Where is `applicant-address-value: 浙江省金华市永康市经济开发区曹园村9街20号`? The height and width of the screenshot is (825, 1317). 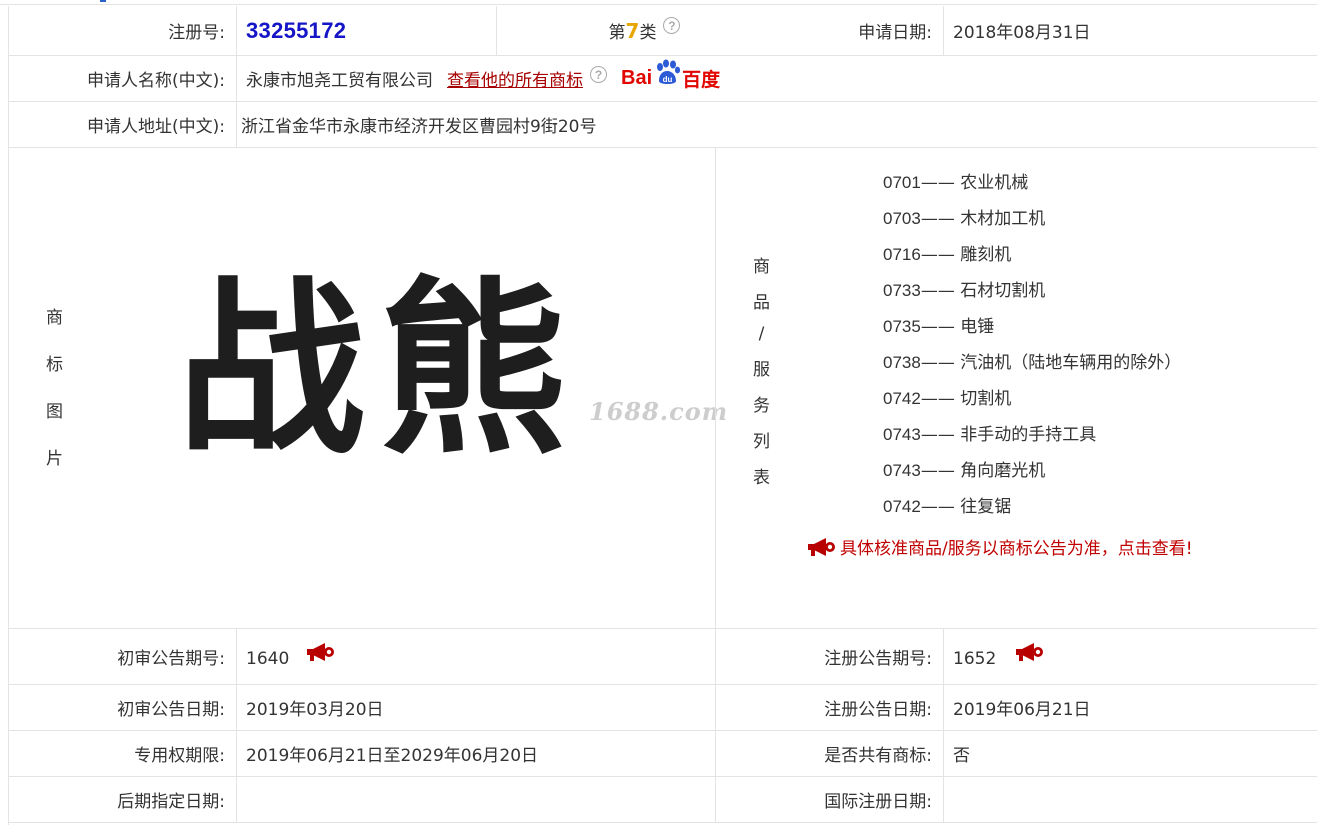
applicant-address-value: 浙江省金华市永康市经济开发区曹园村9街20号 is located at coordinates (419, 126).